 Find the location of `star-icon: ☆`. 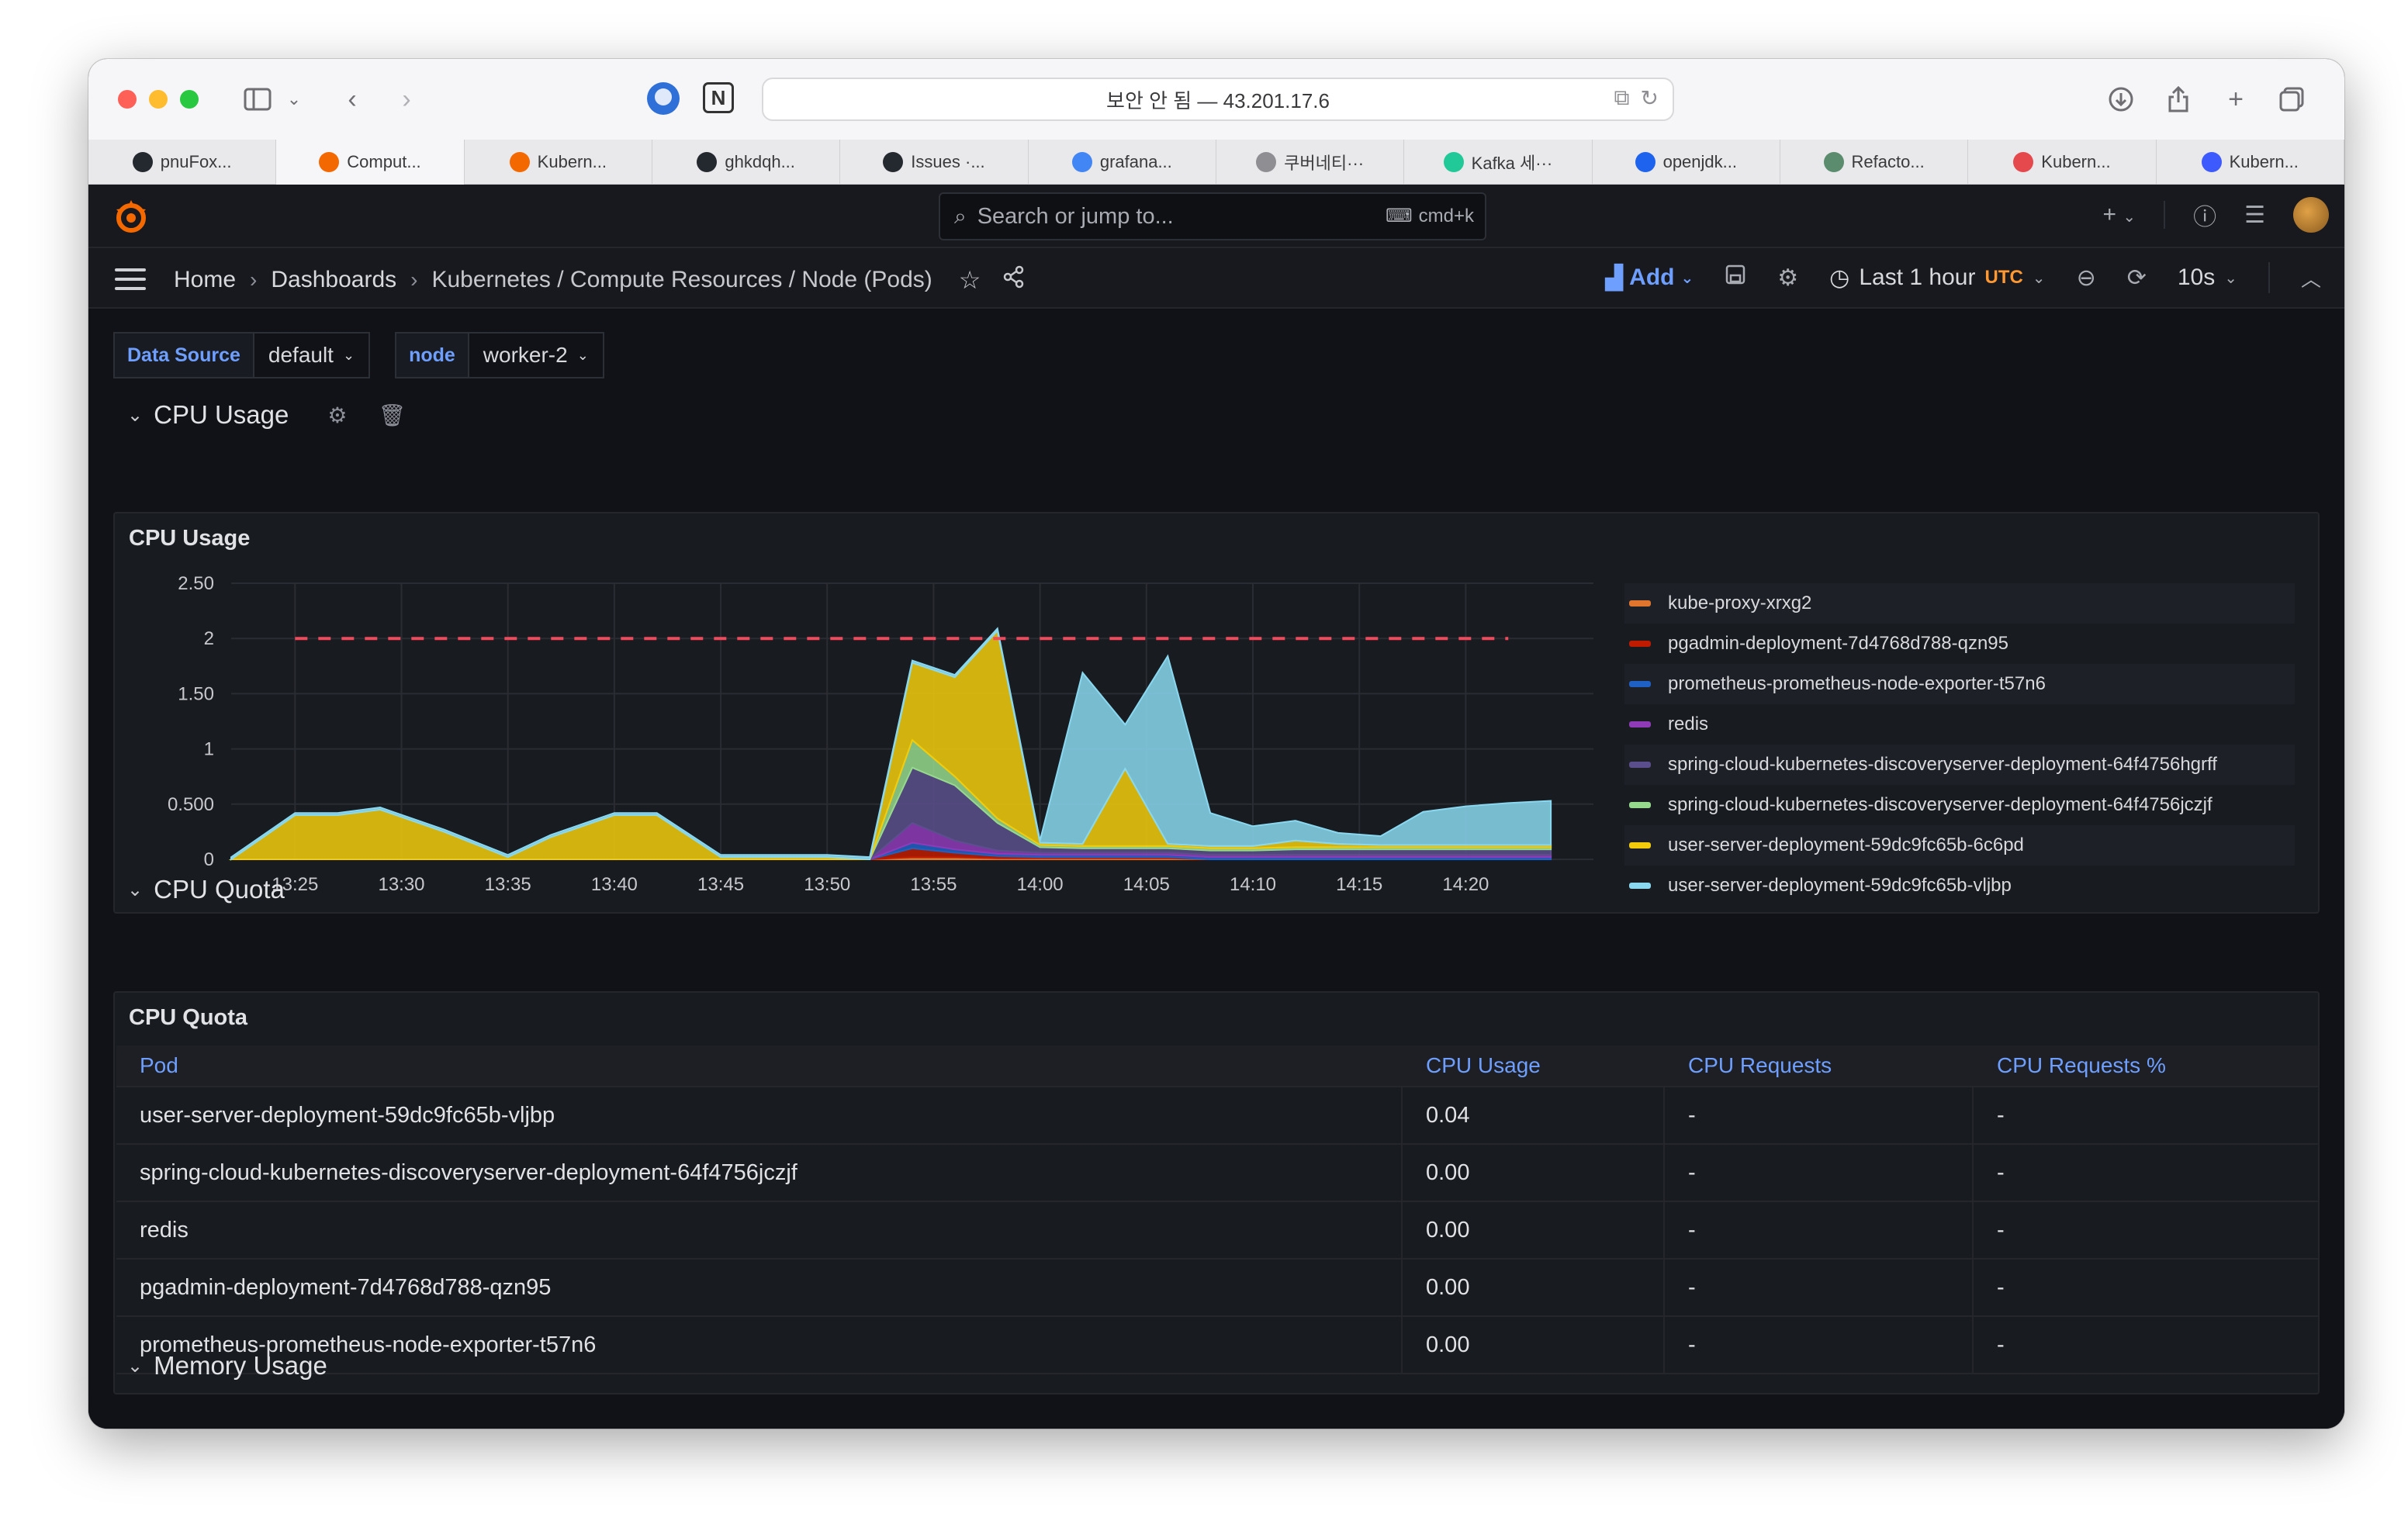

star-icon: ☆ is located at coordinates (970, 280).